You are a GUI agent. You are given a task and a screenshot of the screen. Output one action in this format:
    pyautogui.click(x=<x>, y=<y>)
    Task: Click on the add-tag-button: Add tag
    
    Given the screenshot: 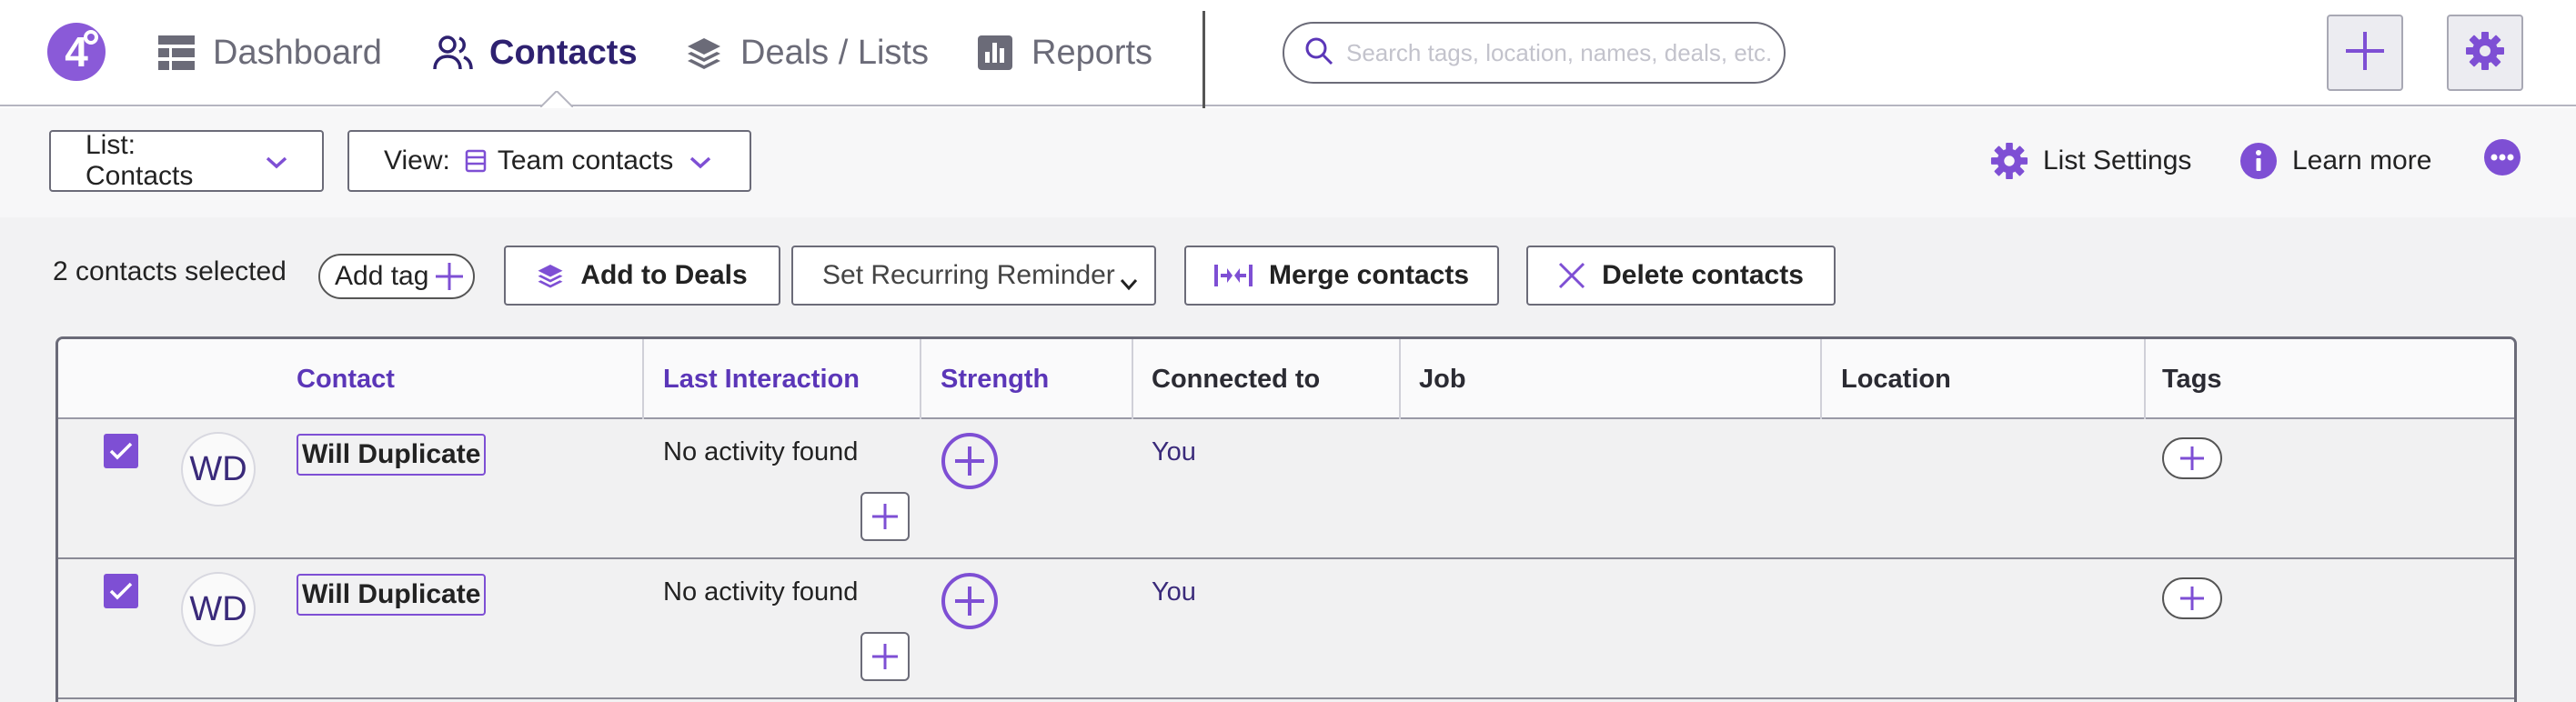 What is the action you would take?
    pyautogui.click(x=396, y=276)
    